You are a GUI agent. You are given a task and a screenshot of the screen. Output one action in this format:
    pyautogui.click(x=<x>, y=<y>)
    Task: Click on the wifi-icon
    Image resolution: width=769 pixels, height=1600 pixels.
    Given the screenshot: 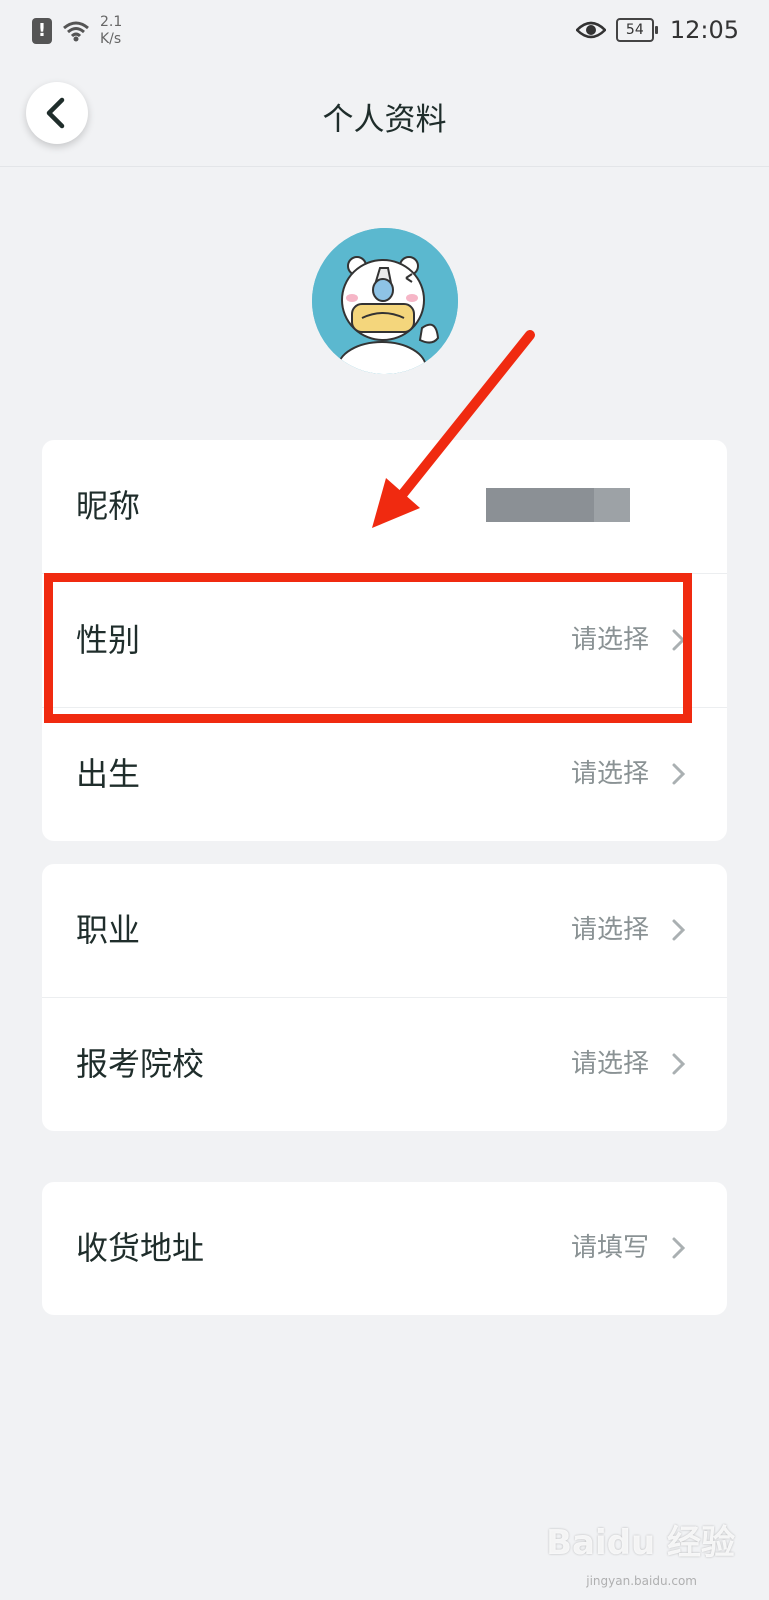 What is the action you would take?
    pyautogui.click(x=76, y=31)
    